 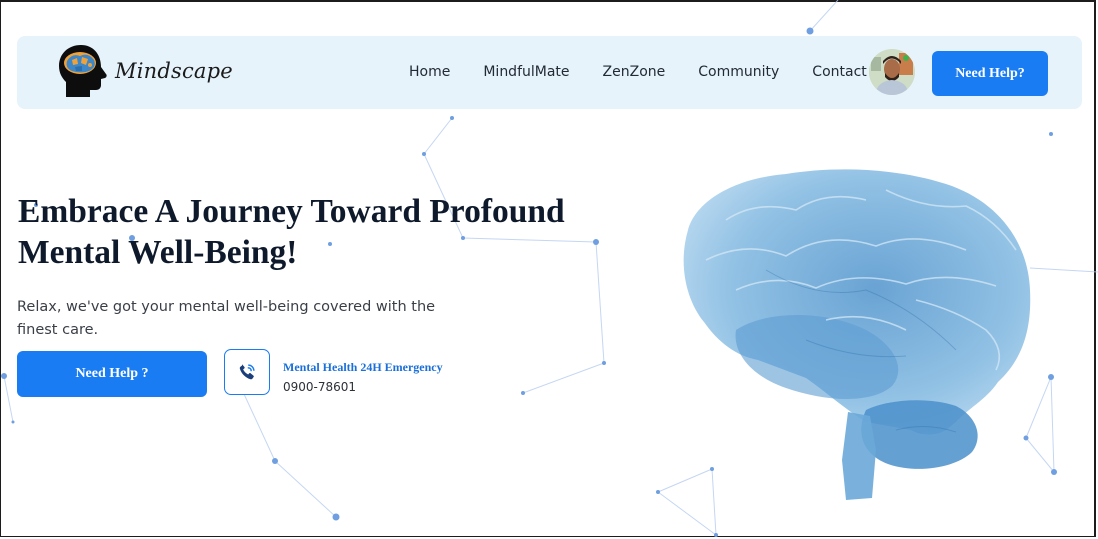 I want to click on phone-call-icon, so click(x=247, y=372).